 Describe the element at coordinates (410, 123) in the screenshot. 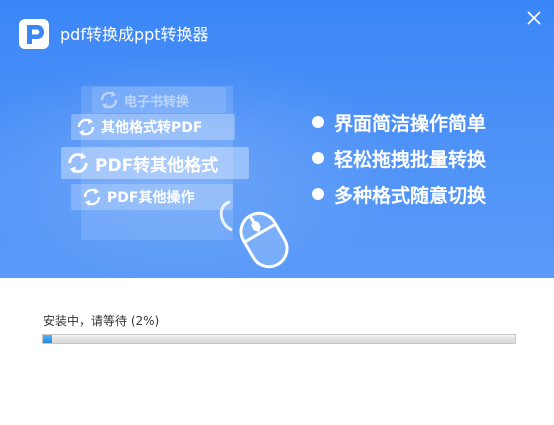

I see `feature-text: 界面简洁操作简单` at that location.